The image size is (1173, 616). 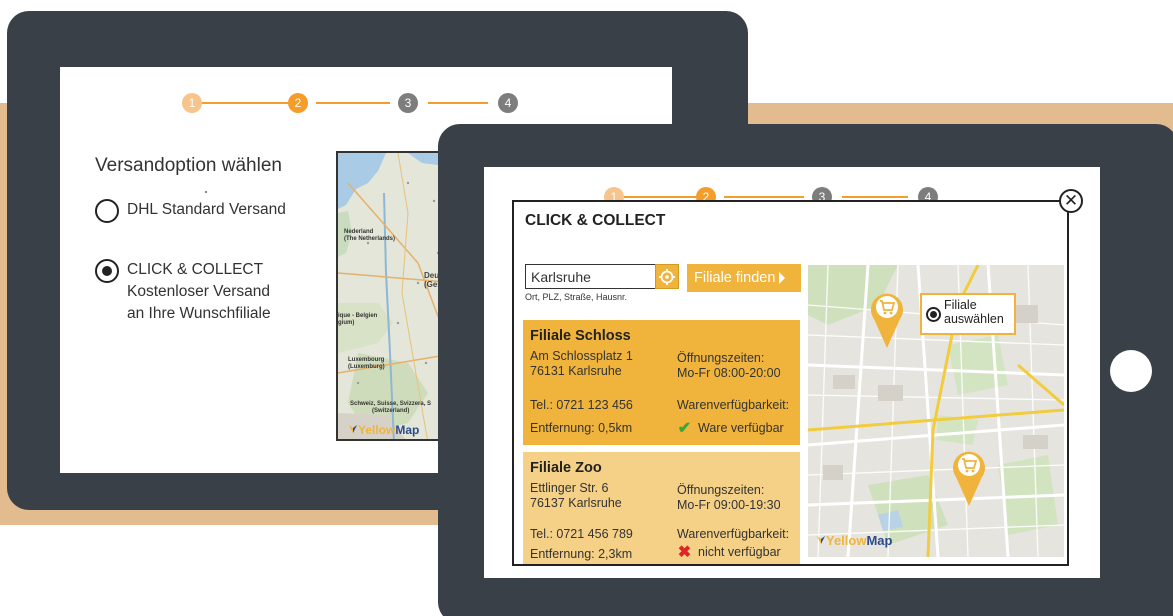 I want to click on option-label: DHL Standard Versand, so click(x=206, y=209).